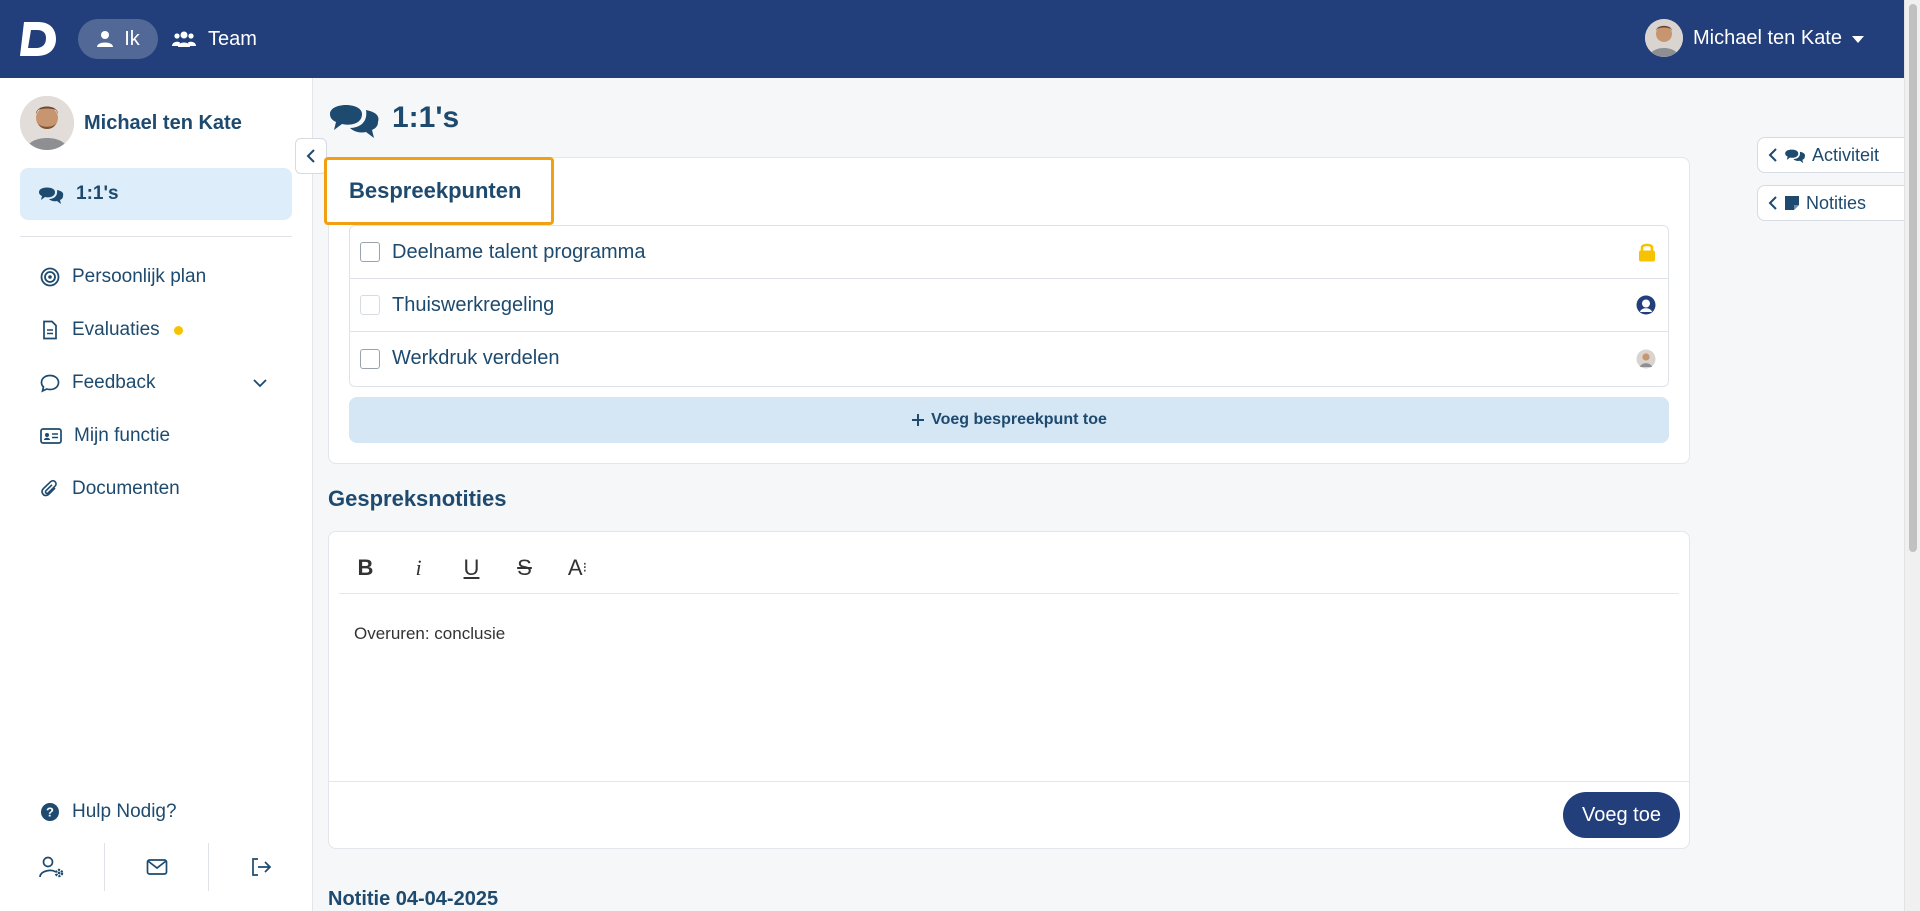 This screenshot has height=911, width=1920. What do you see at coordinates (417, 498) in the screenshot?
I see `gespreksnotities-heading: Gespreksnotities` at bounding box center [417, 498].